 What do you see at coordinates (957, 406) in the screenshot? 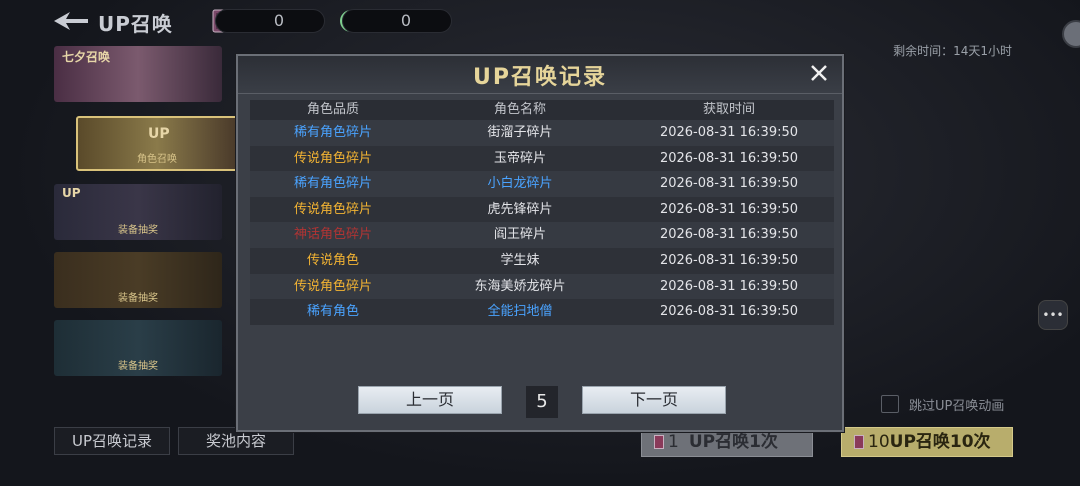
I see `skip-animation-label: 跳过UP召唤动画` at bounding box center [957, 406].